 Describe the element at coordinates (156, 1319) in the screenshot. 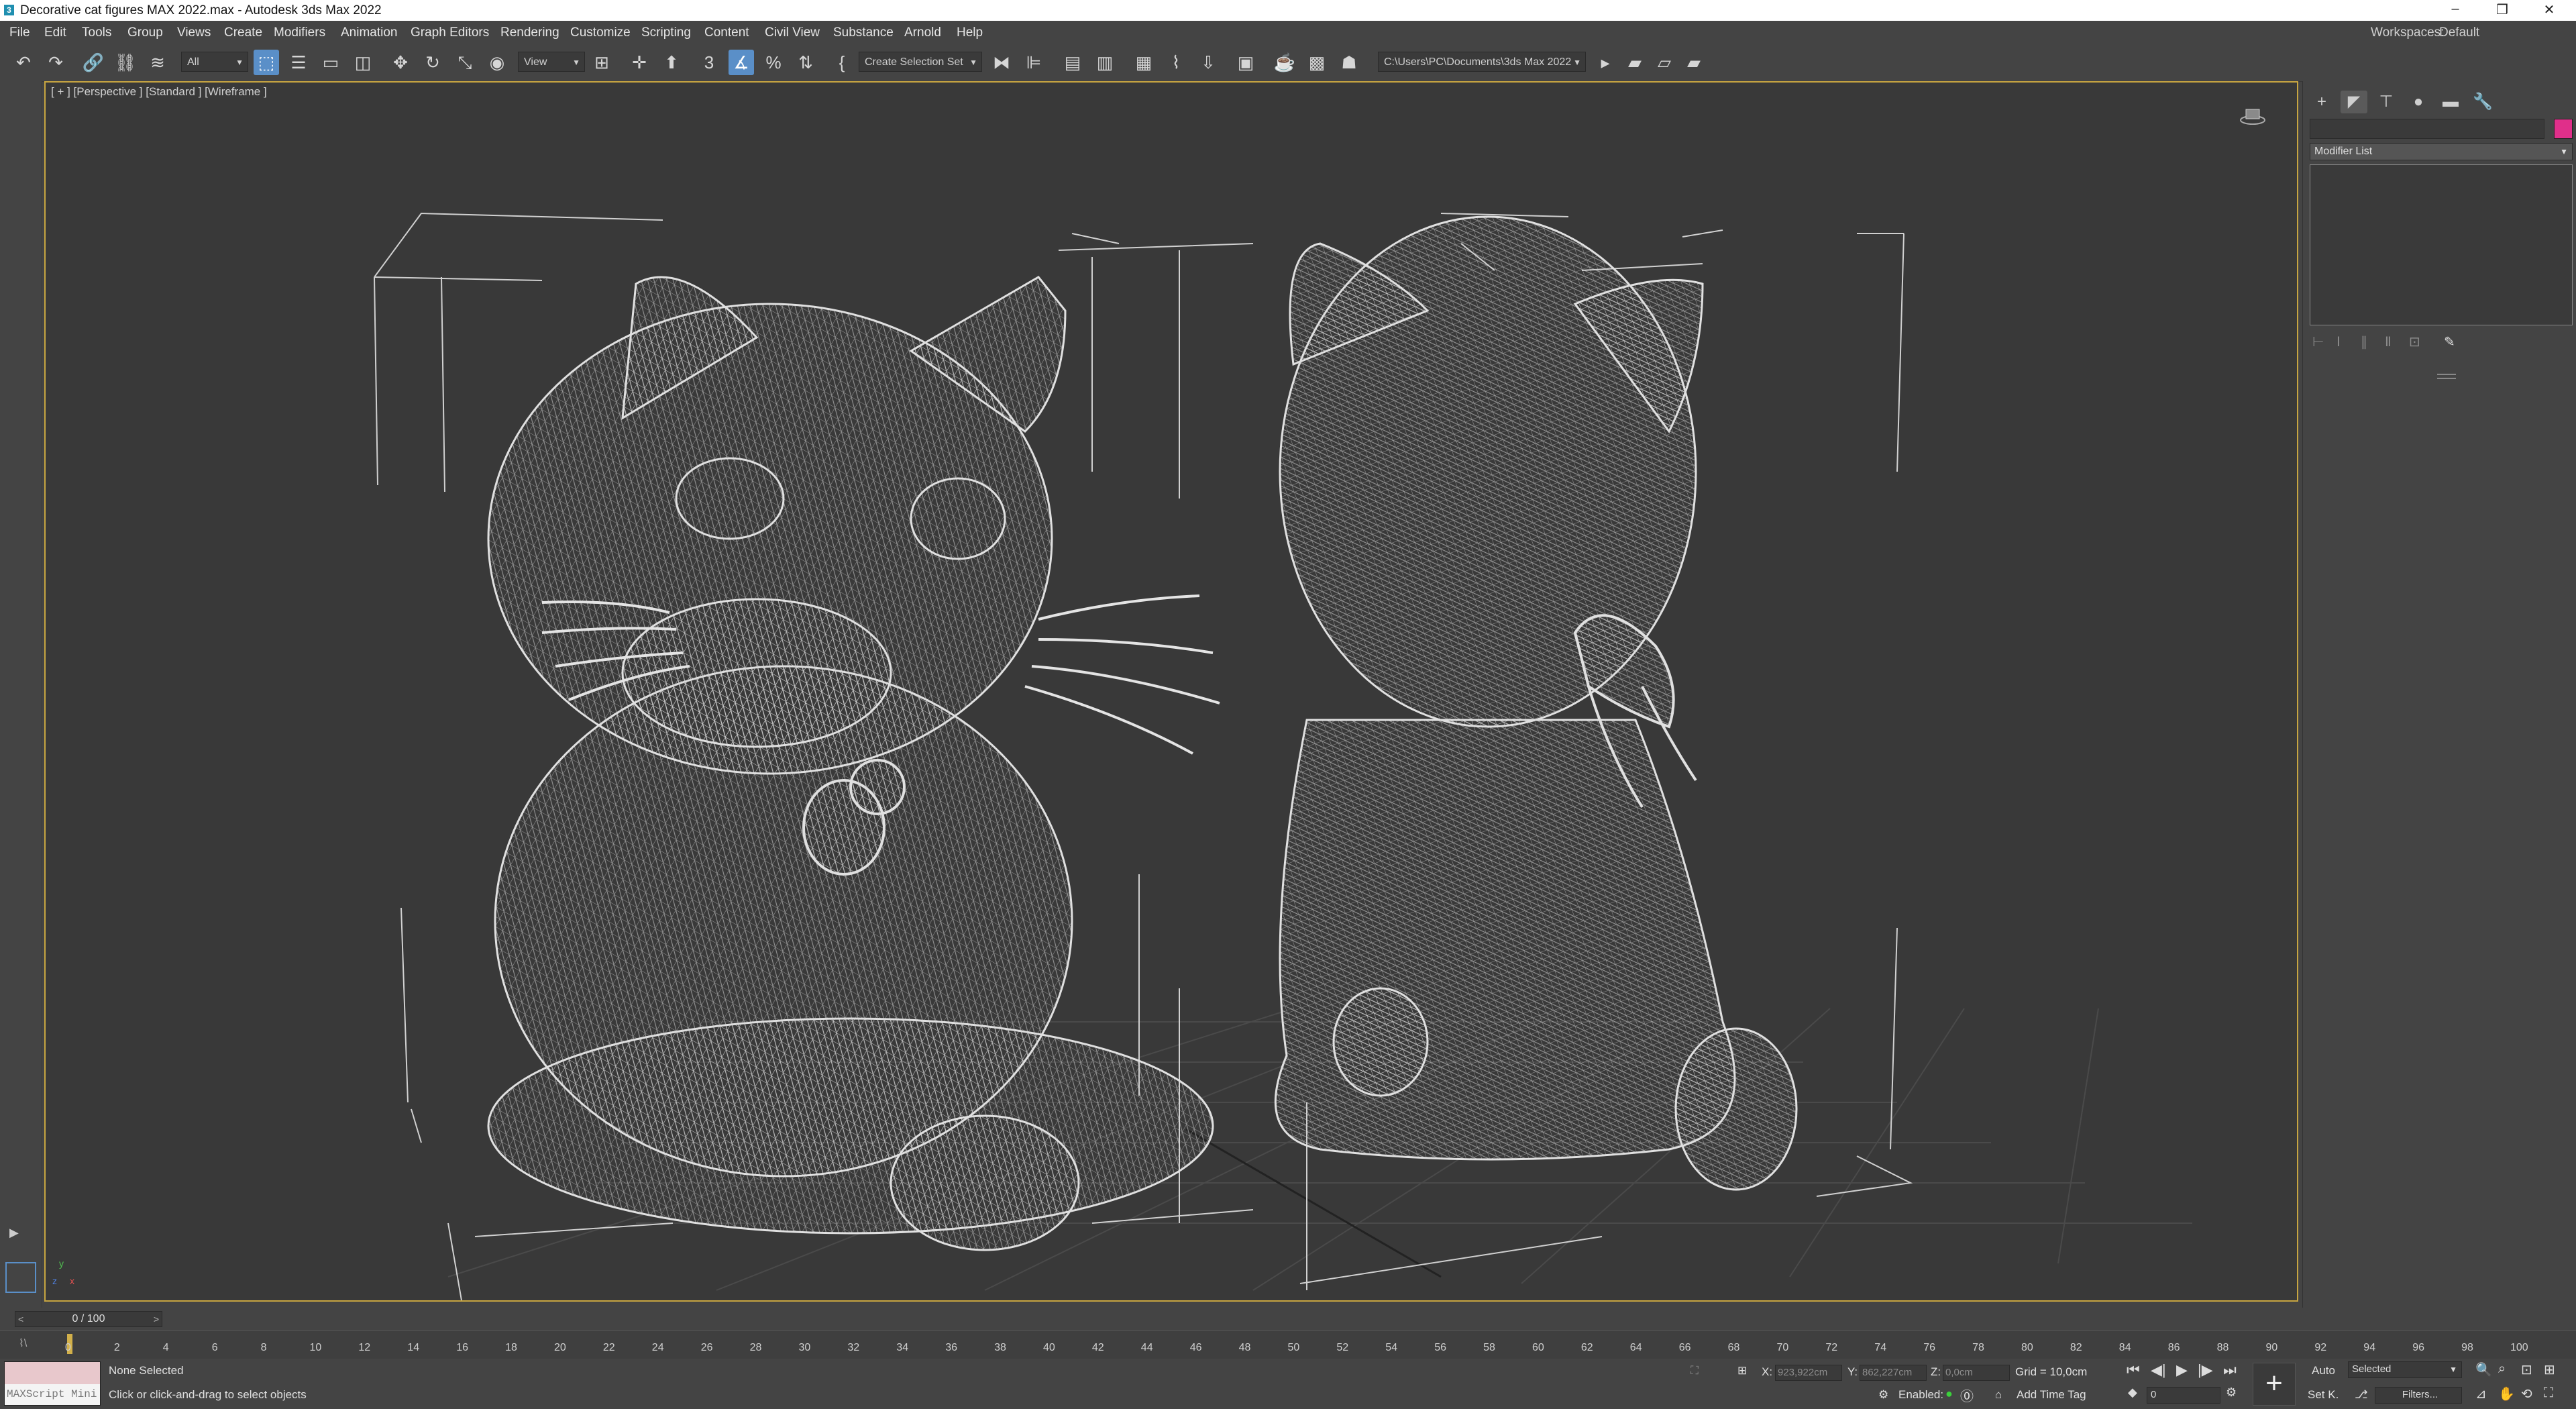

I see `chevron-right-icon: >` at that location.